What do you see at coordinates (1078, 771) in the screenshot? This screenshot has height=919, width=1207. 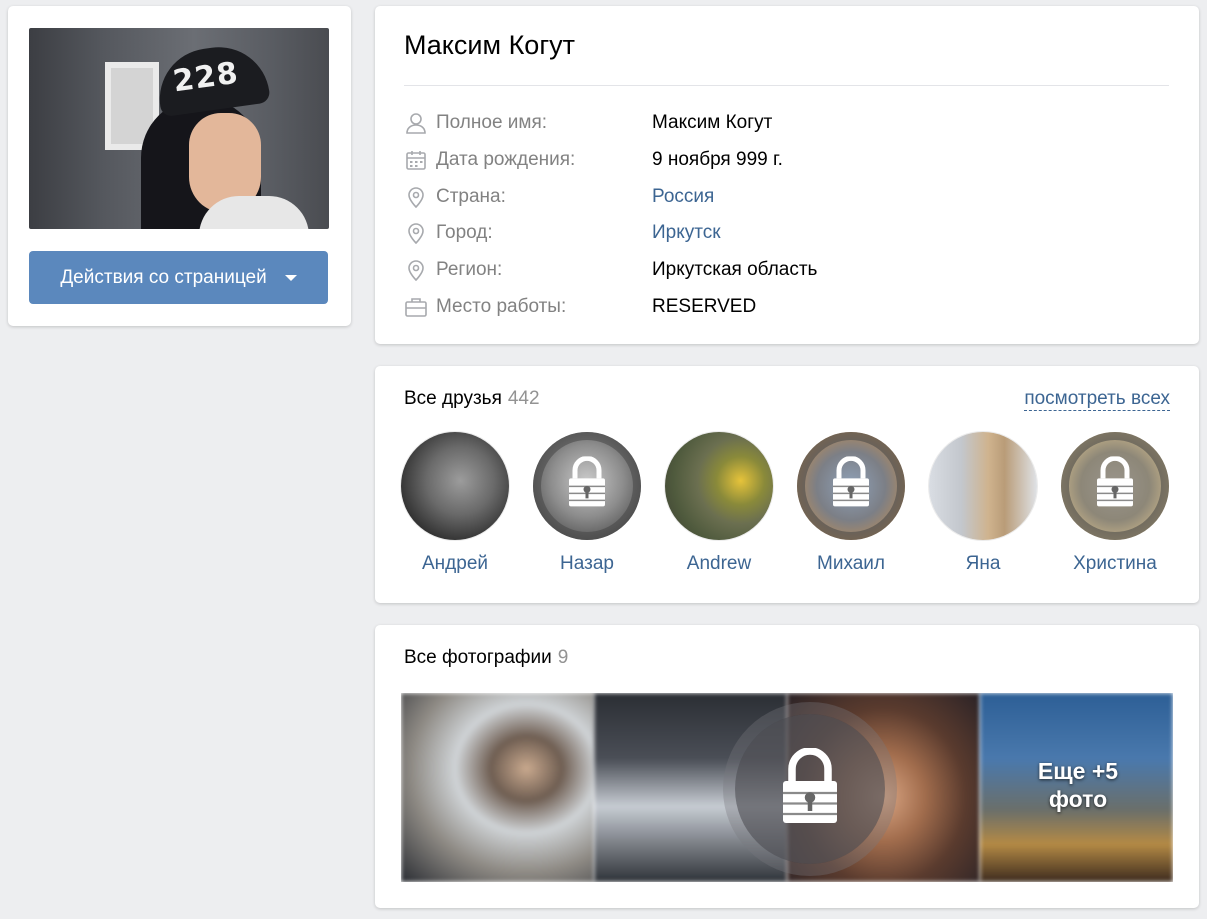 I see `more-photos-count: Еще +5` at bounding box center [1078, 771].